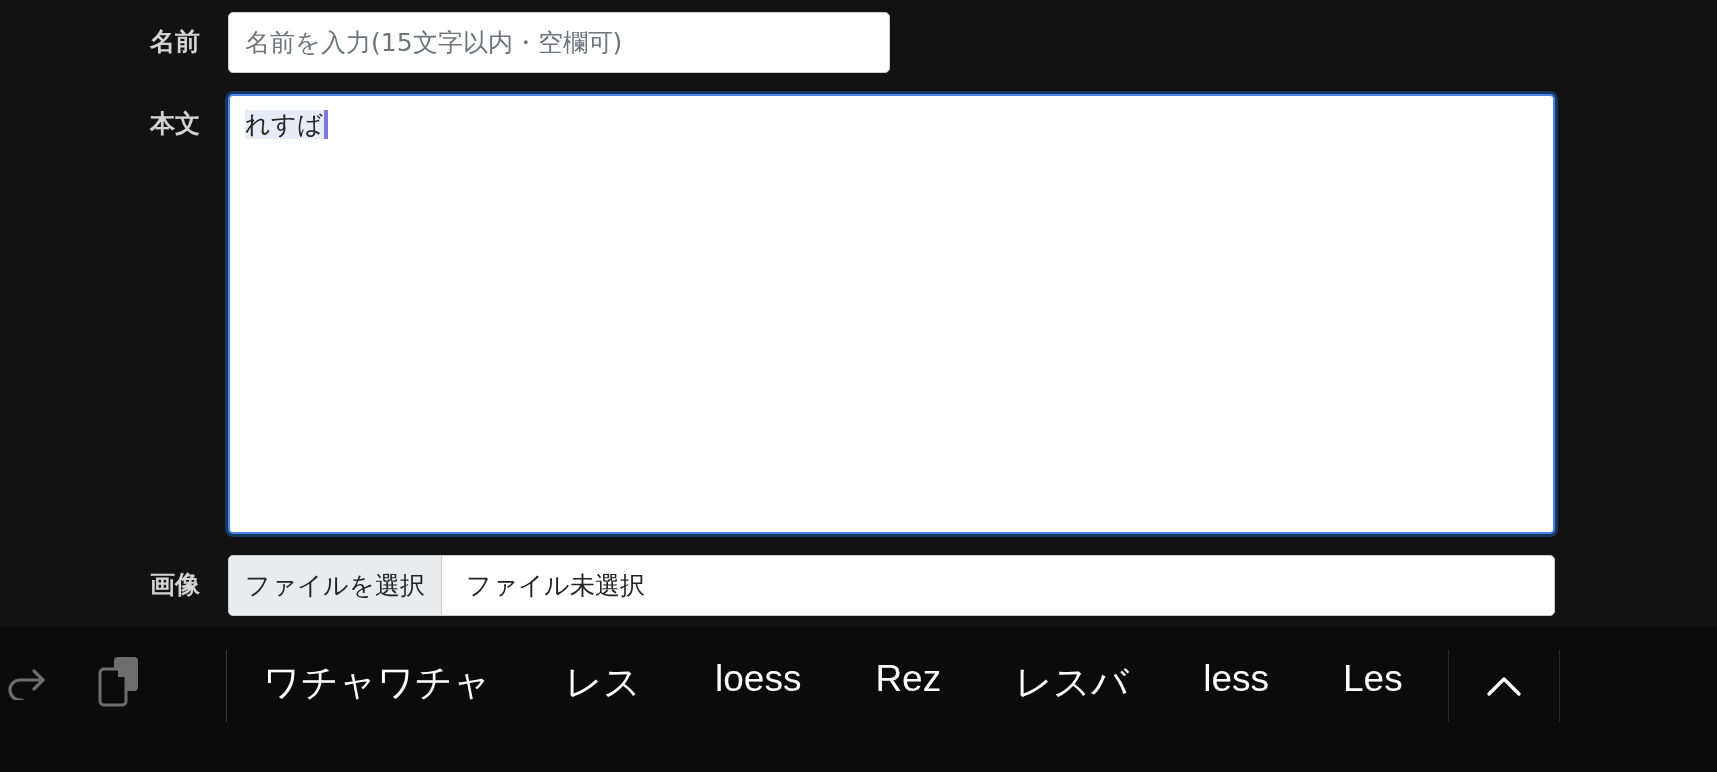 The width and height of the screenshot is (1717, 772). I want to click on chevron-up-icon, so click(1504, 686).